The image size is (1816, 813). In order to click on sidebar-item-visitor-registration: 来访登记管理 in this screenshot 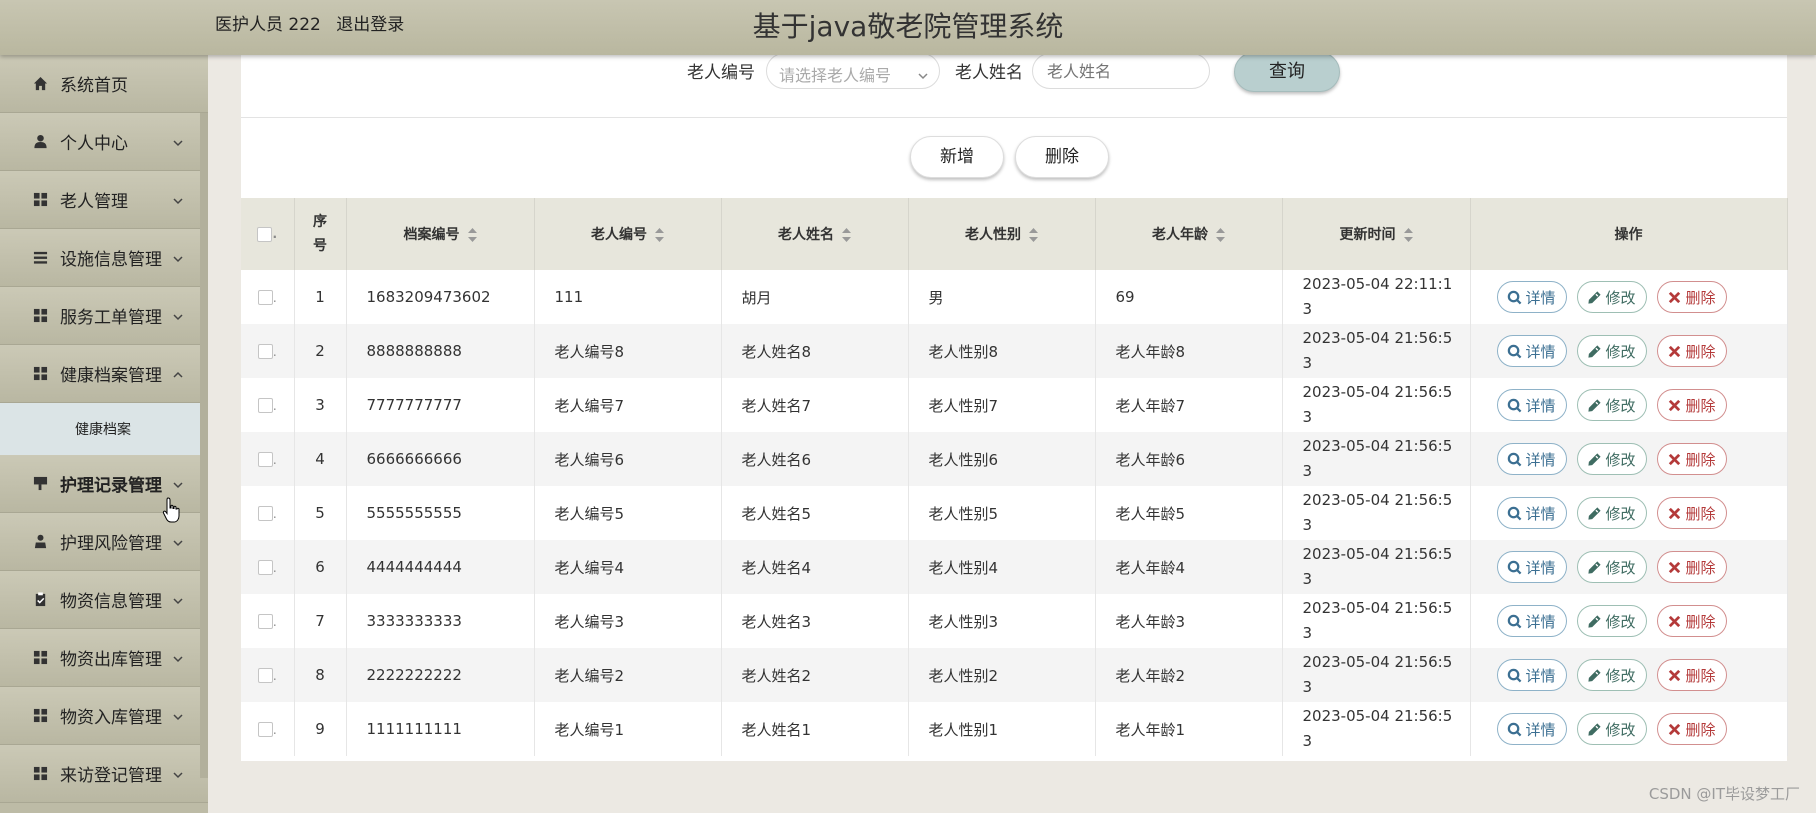, I will do `click(104, 774)`.